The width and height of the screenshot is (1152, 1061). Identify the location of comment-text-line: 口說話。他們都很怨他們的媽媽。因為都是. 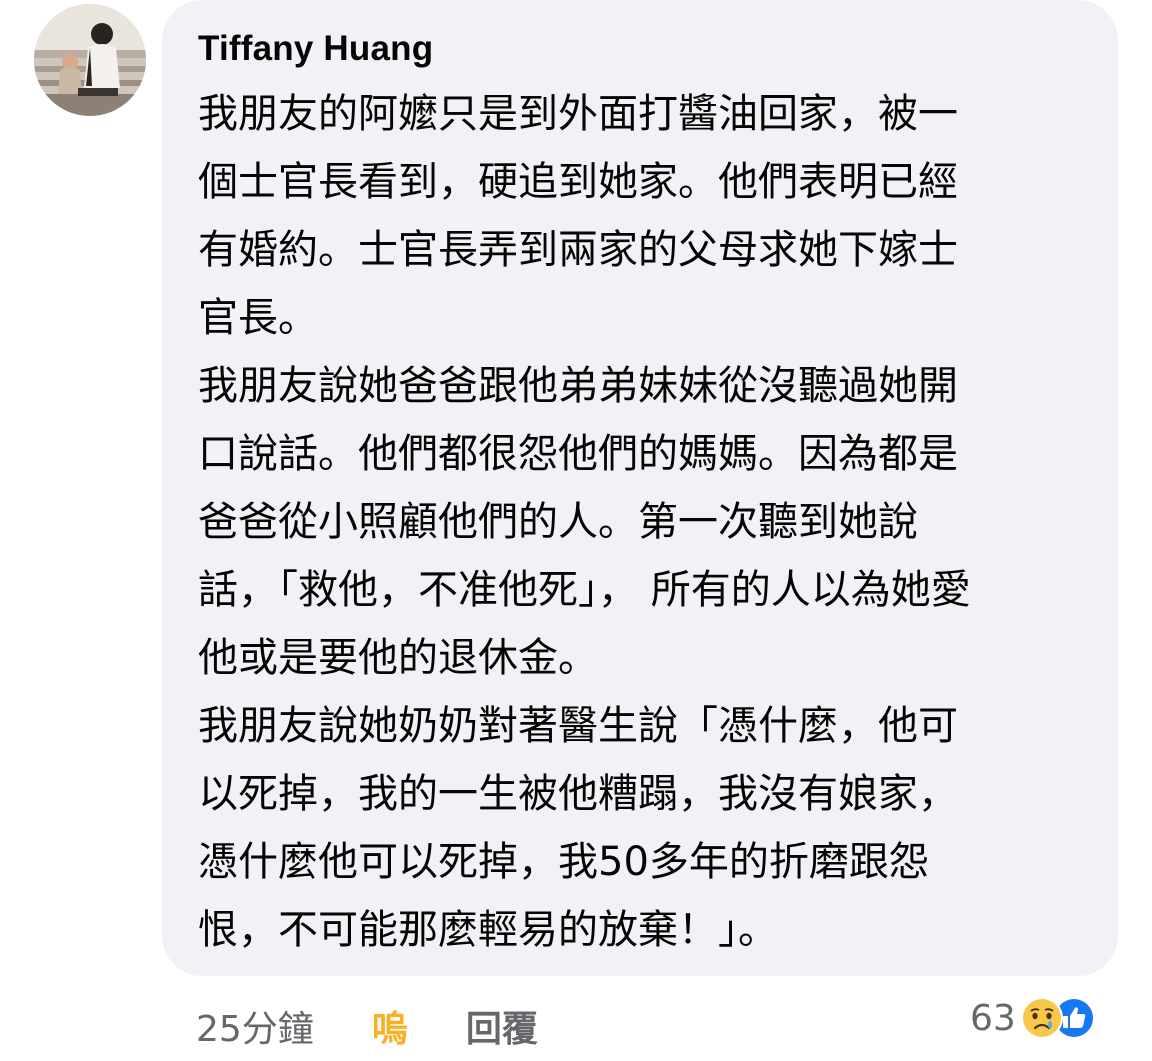
(578, 454).